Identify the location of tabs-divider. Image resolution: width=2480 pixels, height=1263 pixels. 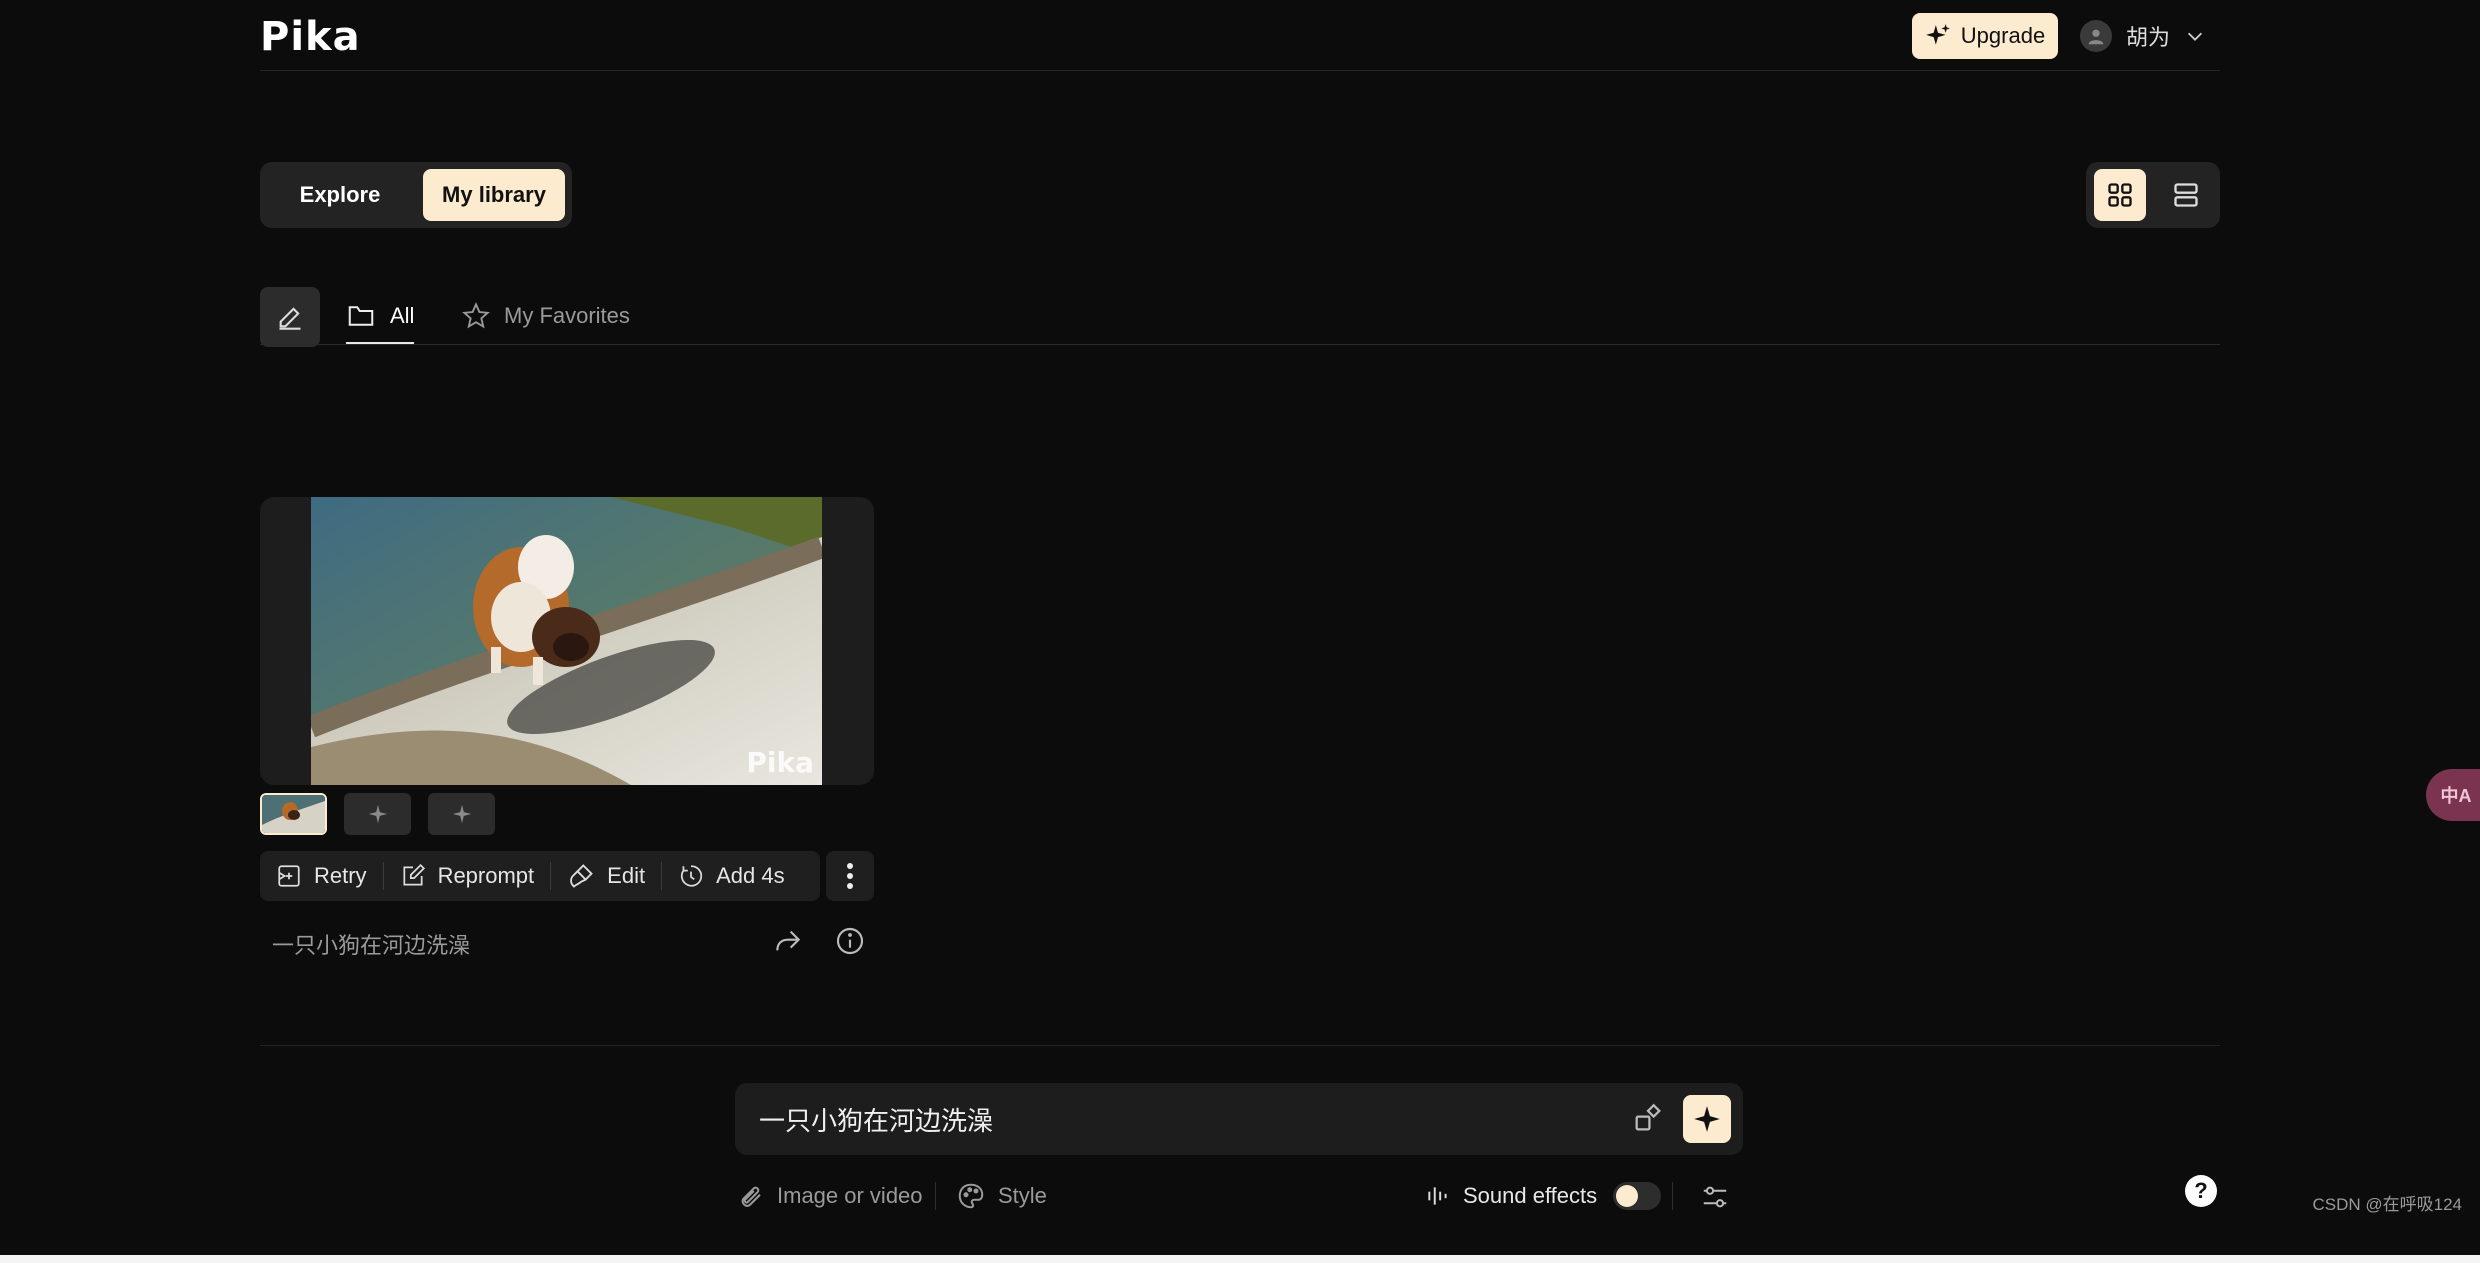
(1240, 344).